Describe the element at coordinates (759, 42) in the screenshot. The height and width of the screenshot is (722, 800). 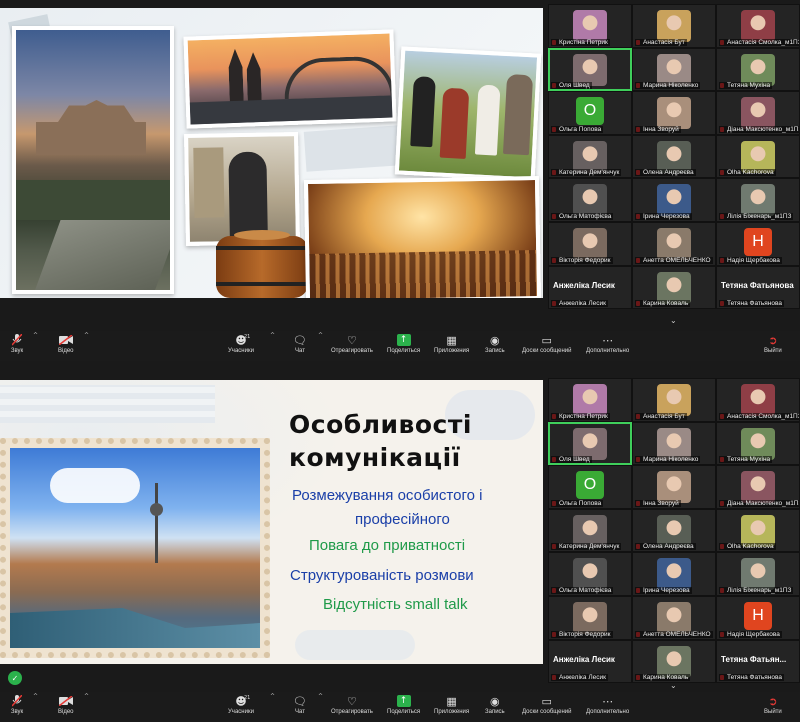
I see `participant-name: Анастасія Смолка_м1ПЗ` at that location.